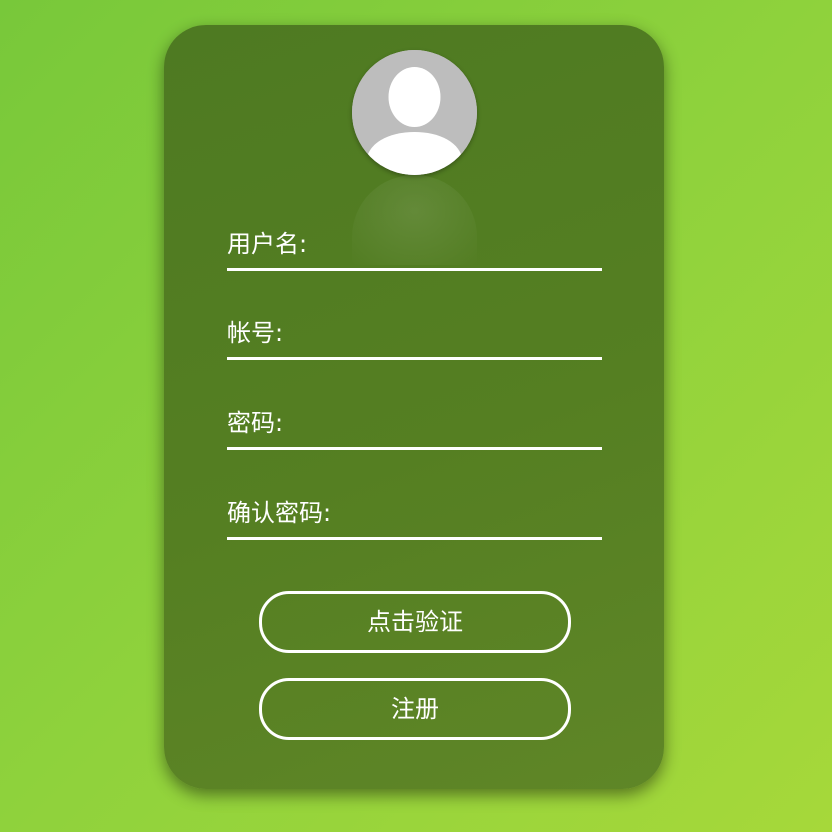  I want to click on account-label: 帐号:, so click(255, 333).